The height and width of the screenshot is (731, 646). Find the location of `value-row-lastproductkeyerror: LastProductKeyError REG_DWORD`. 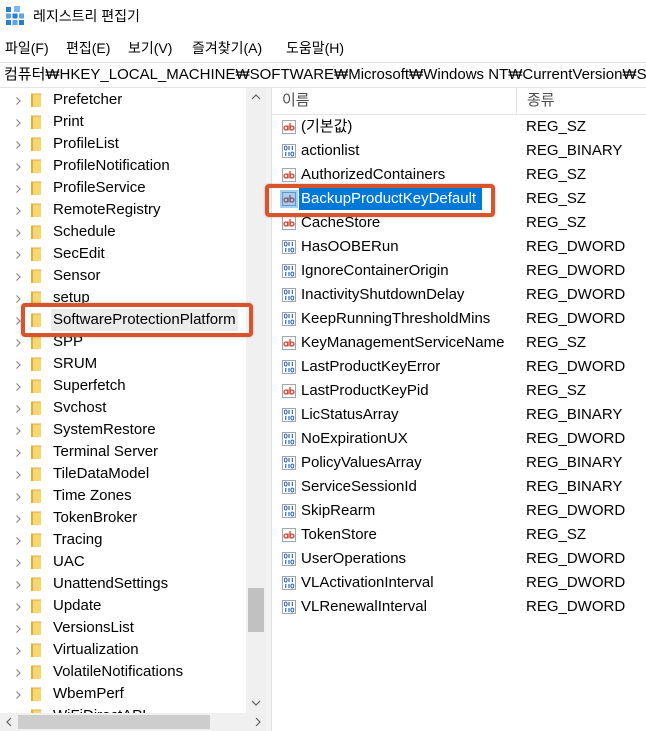

value-row-lastproductkeyerror: LastProductKeyError REG_DWORD is located at coordinates (459, 367).